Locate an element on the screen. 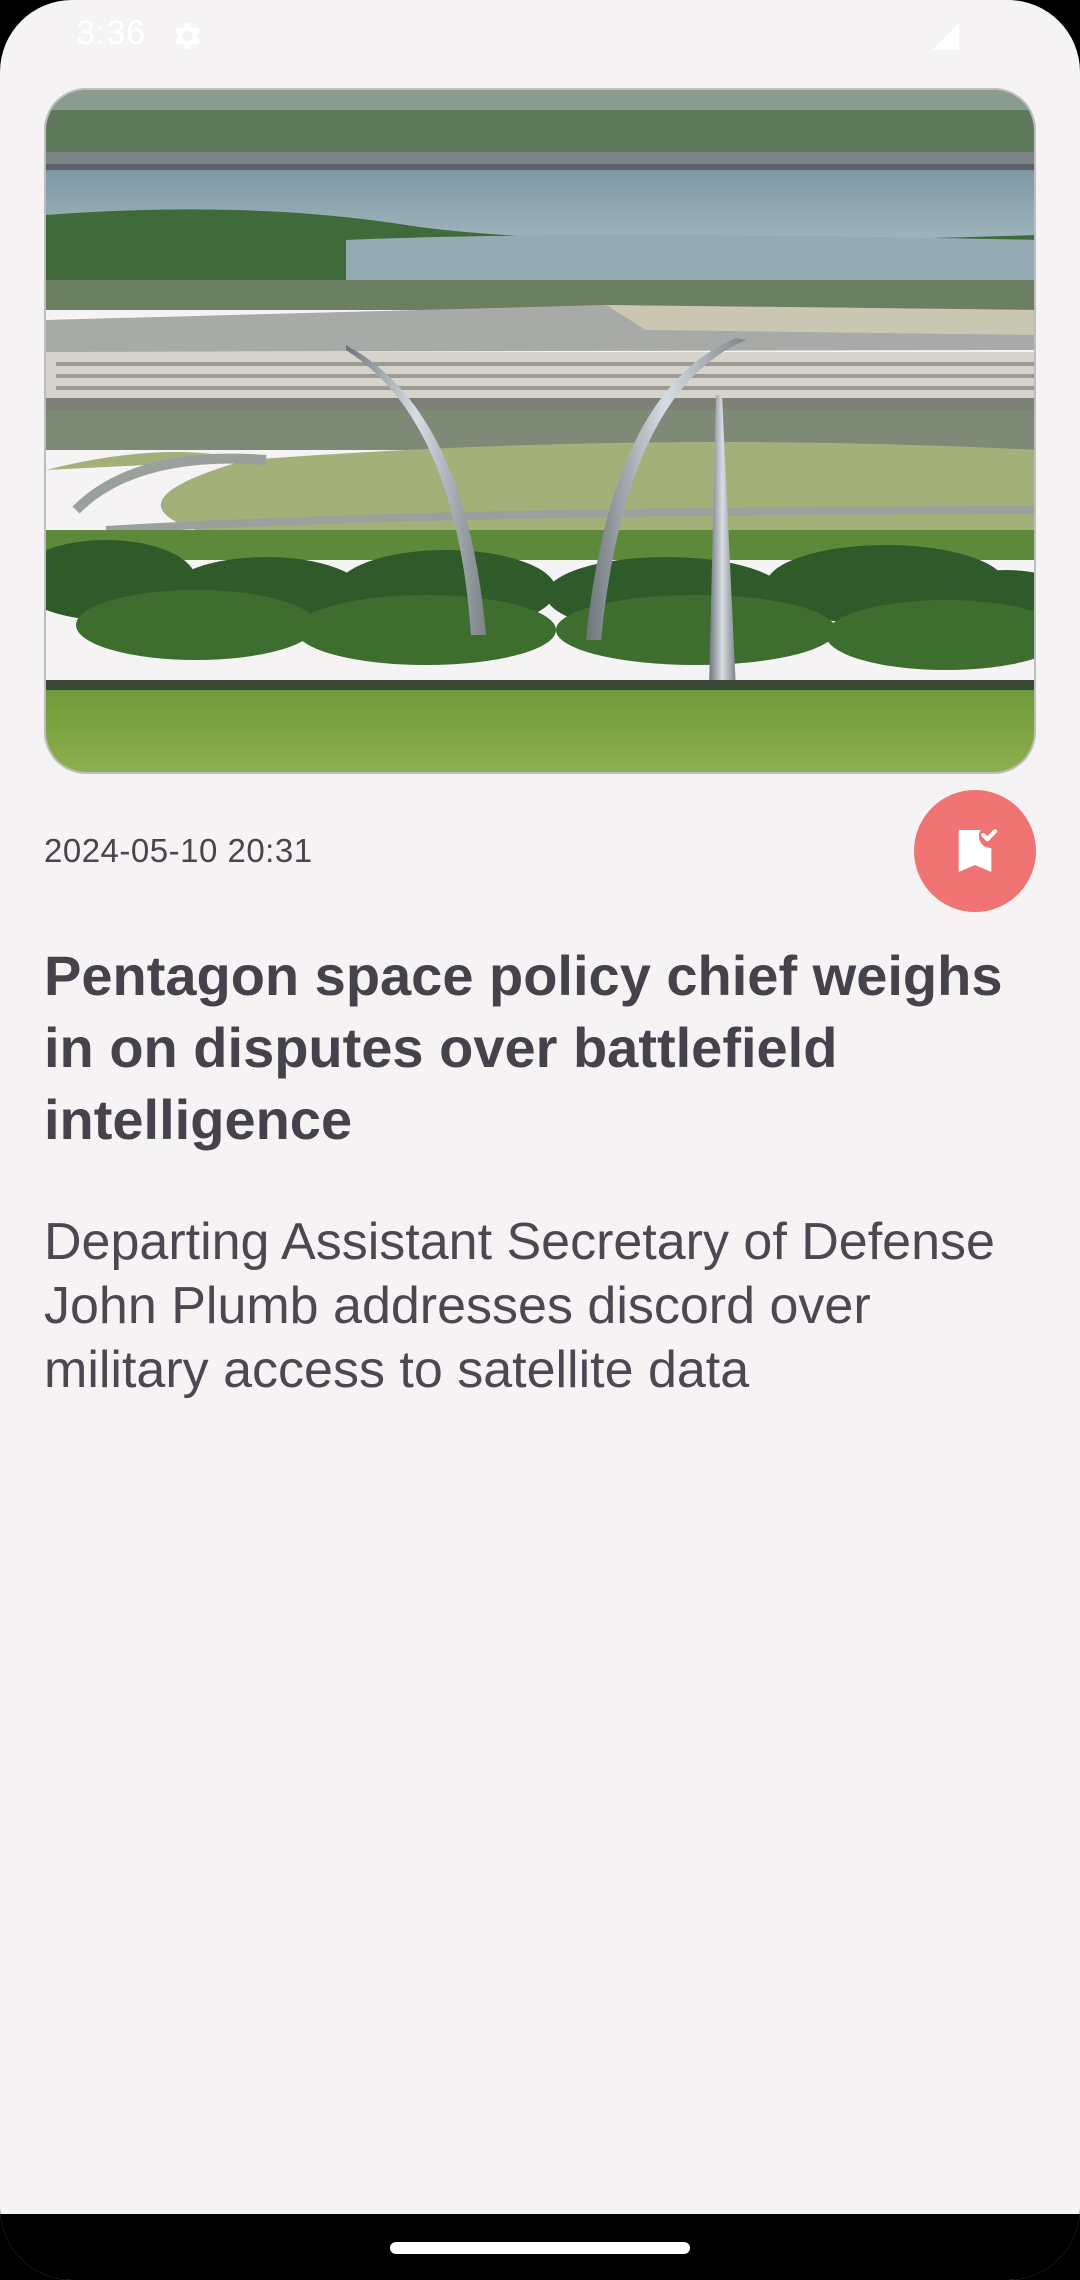 This screenshot has height=2280, width=1080. article-timestamp: 2024-05-10 20:31 is located at coordinates (178, 850).